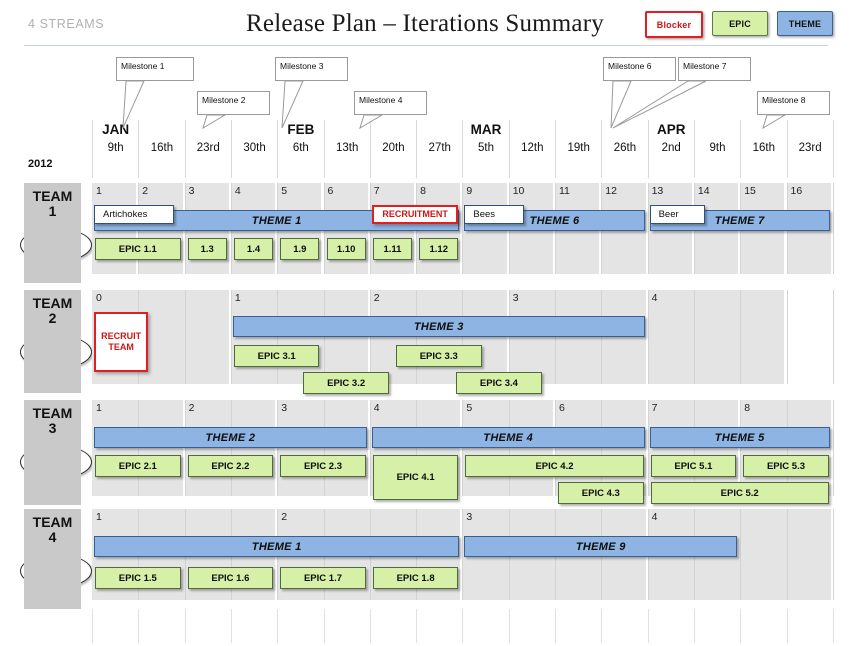 The width and height of the screenshot is (850, 646). Describe the element at coordinates (138, 466) in the screenshot. I see `epic-bar: EPIC 2.1` at that location.